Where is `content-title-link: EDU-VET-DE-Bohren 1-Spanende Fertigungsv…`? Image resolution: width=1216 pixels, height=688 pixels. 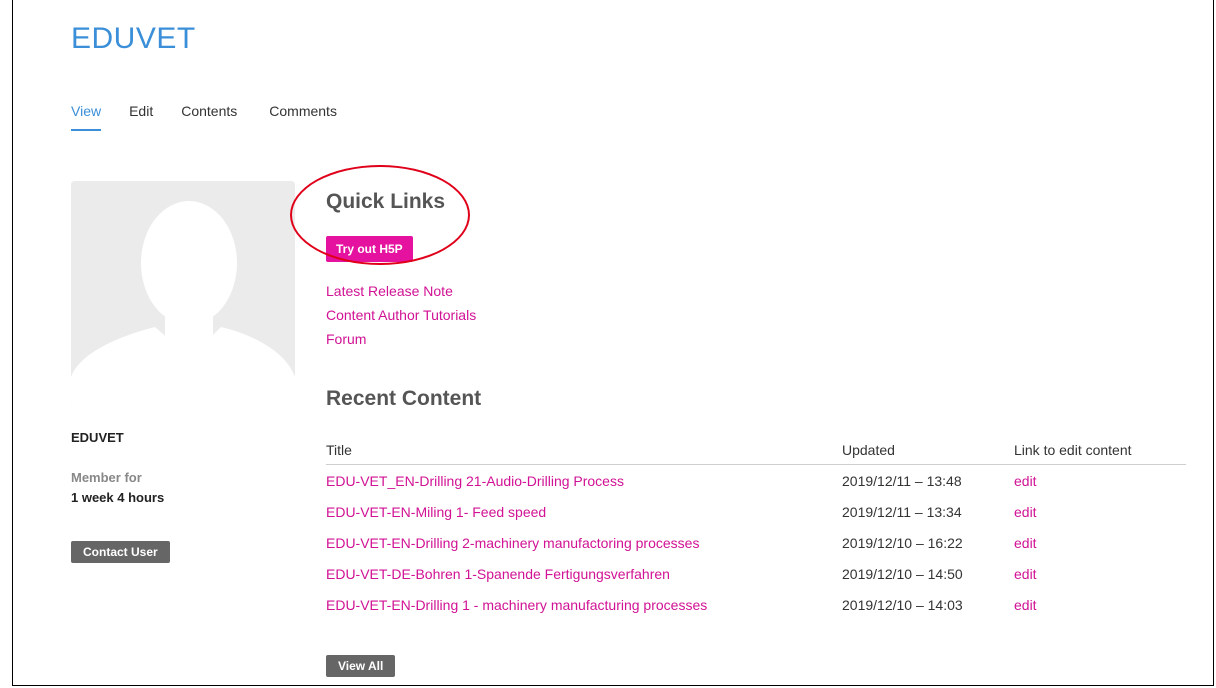
content-title-link: EDU-VET-DE-Bohren 1-Spanende Fertigungsv… is located at coordinates (498, 574).